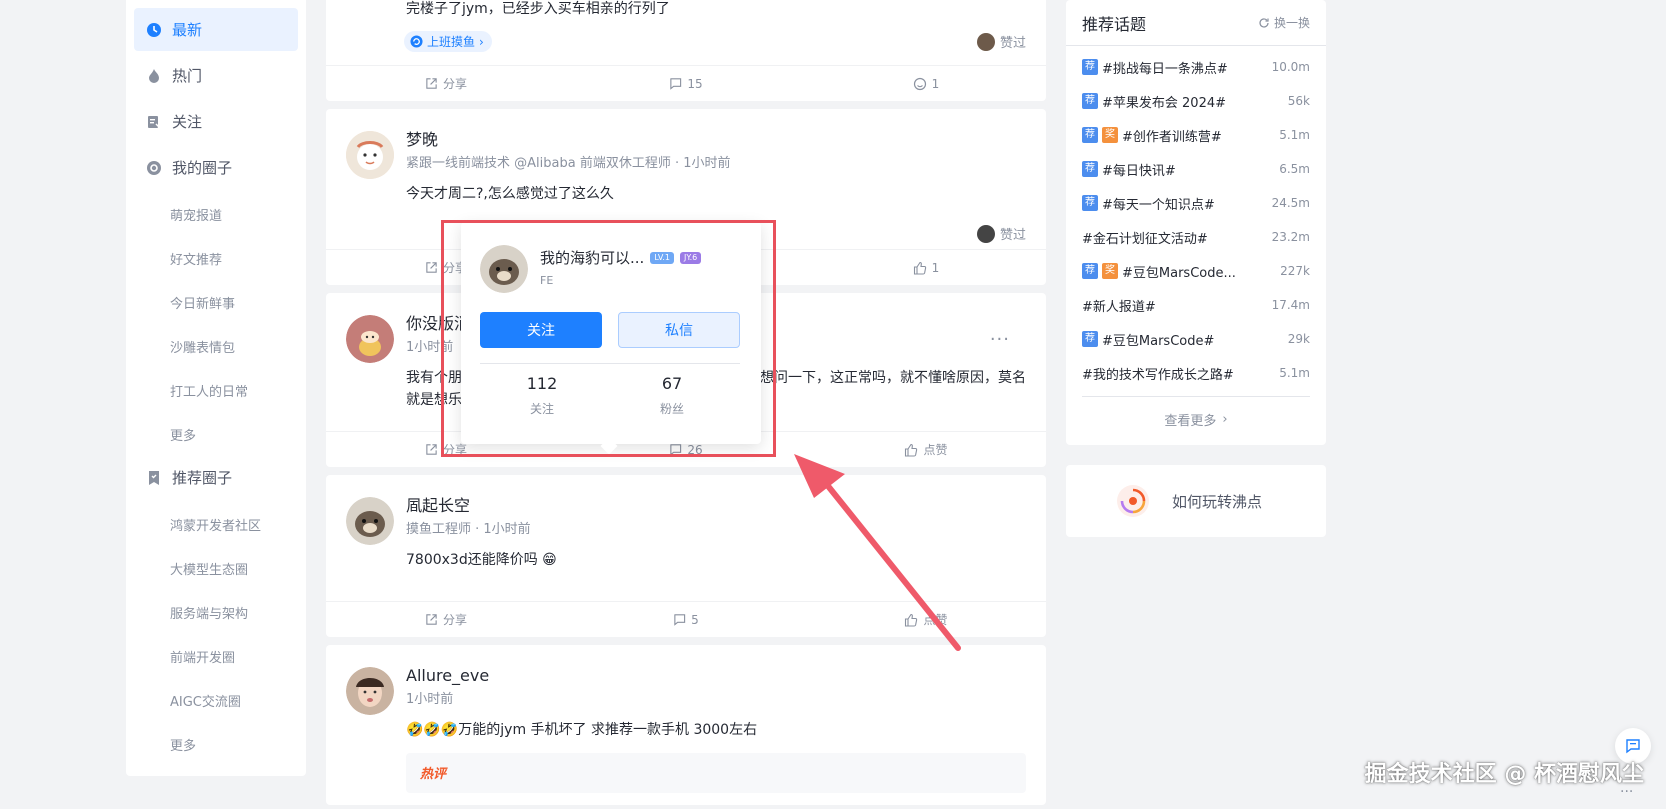 This screenshot has width=1666, height=809. Describe the element at coordinates (1298, 101) in the screenshot. I see `topic-count: 56k` at that location.